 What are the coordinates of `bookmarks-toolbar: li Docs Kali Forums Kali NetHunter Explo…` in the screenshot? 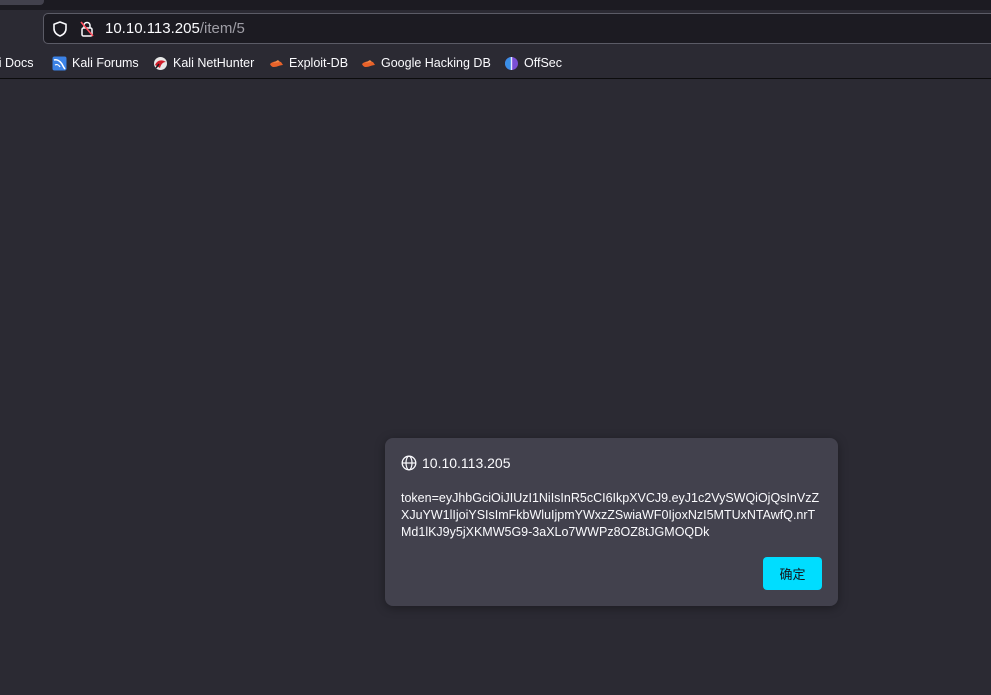 It's located at (495, 63).